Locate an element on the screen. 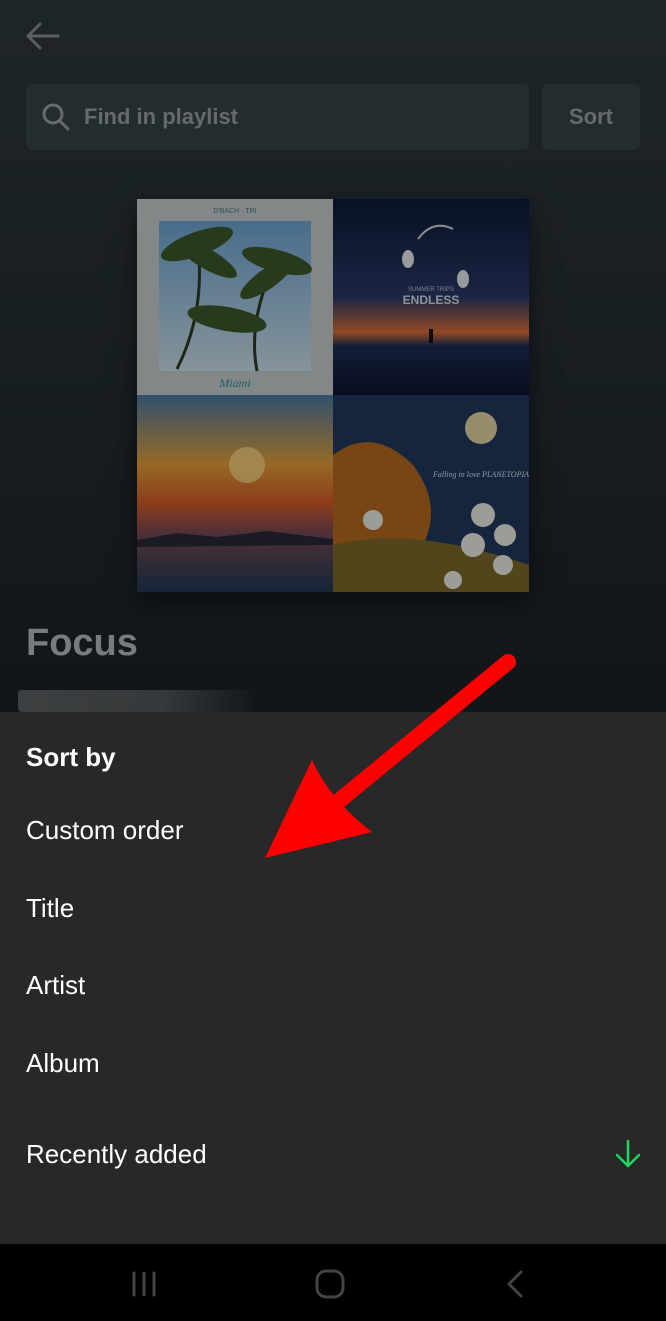 The width and height of the screenshot is (666, 1321). home-button is located at coordinates (330, 1284).